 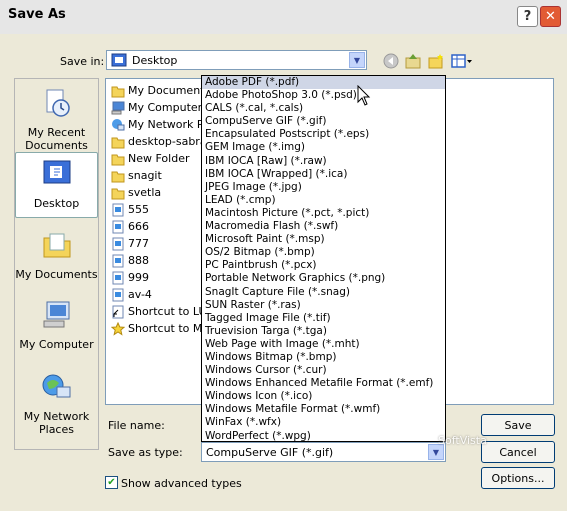 I want to click on list-item: SnagIt Capture File (*.snag), so click(x=323, y=292).